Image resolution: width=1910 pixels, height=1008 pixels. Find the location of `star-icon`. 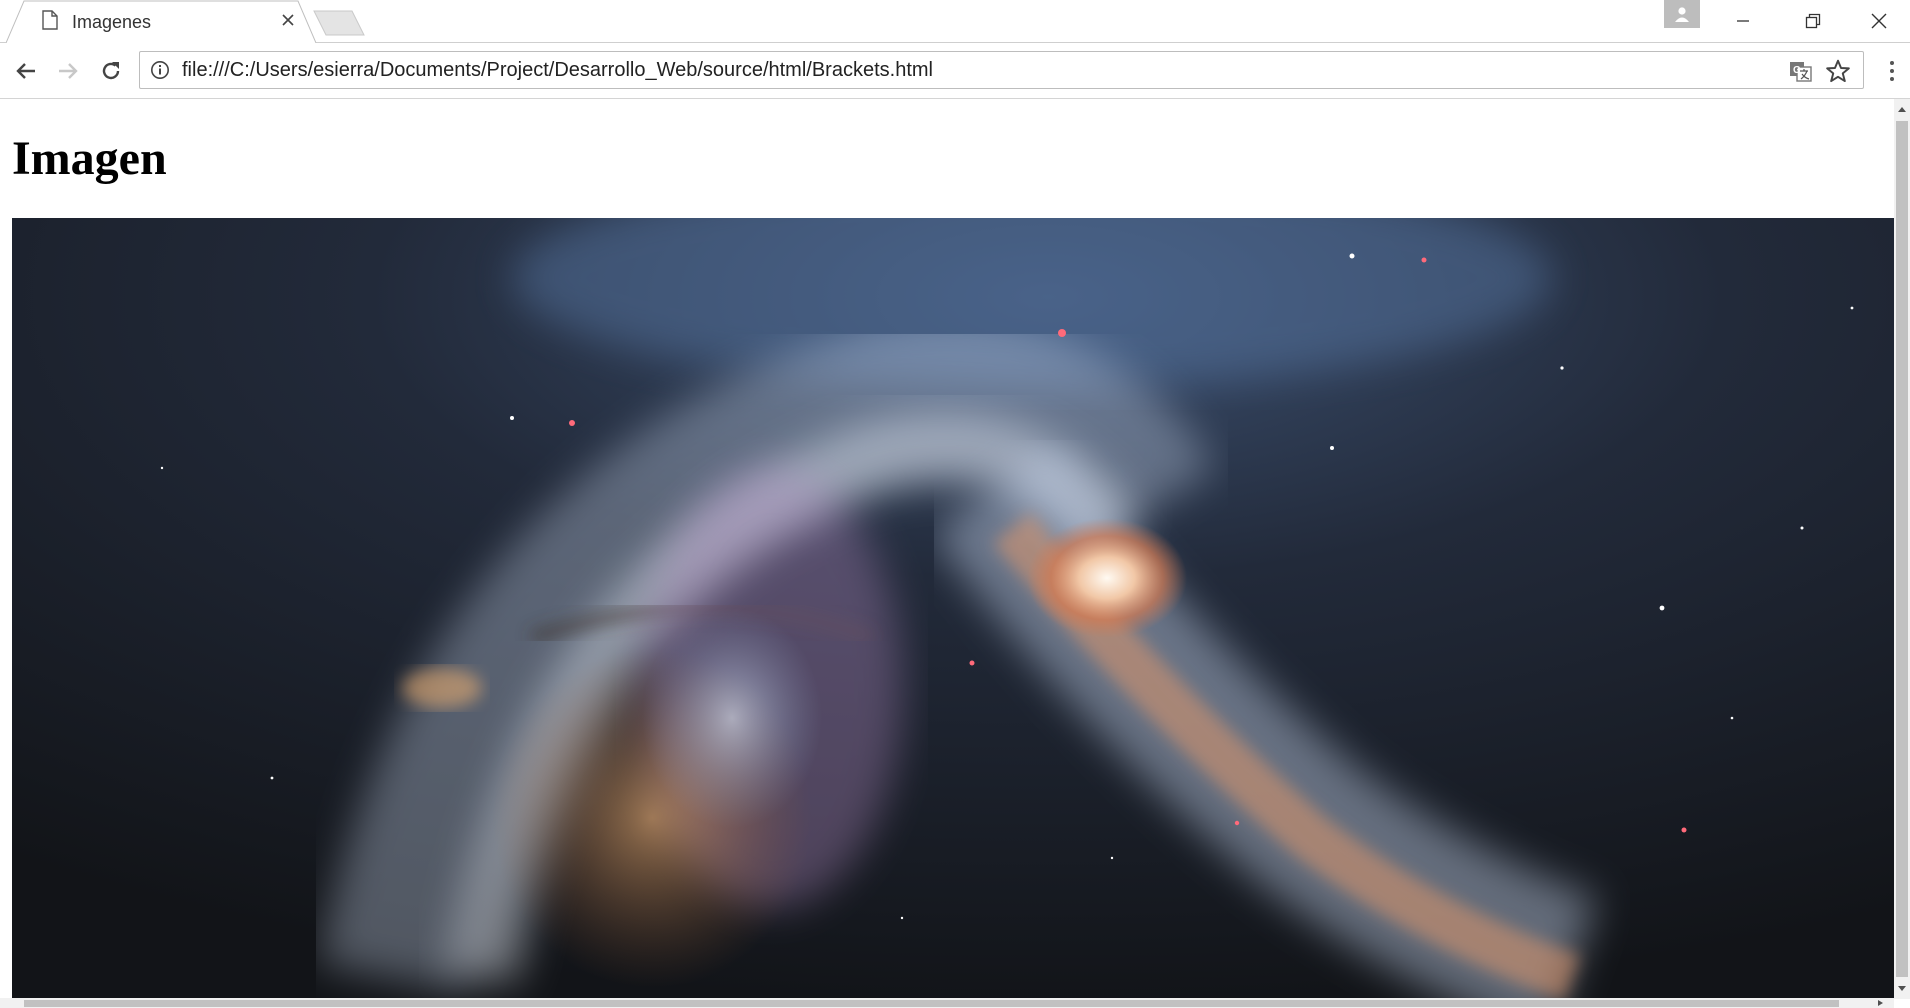

star-icon is located at coordinates (1838, 71).